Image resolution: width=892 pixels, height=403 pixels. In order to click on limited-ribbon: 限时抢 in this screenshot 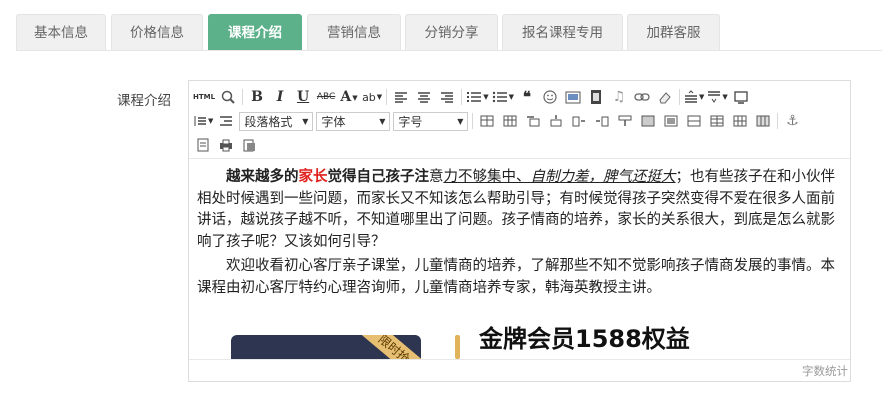, I will do `click(387, 347)`.